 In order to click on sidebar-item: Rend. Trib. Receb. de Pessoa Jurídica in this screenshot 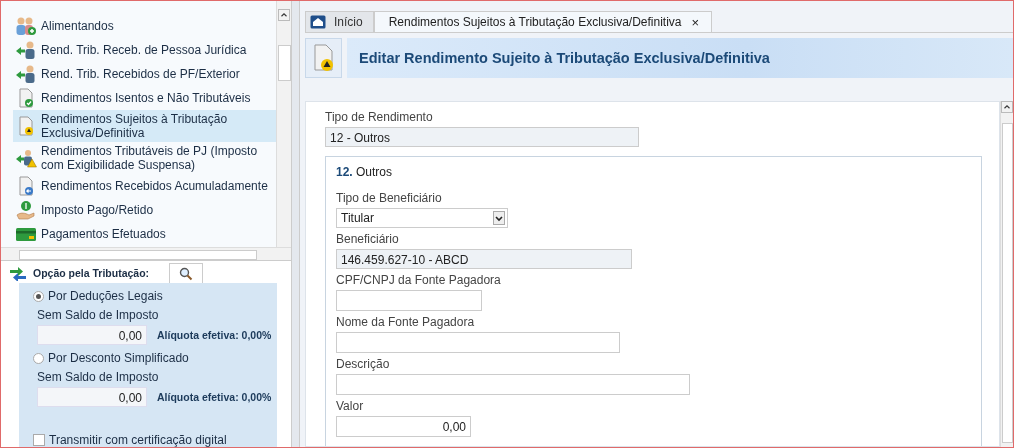, I will do `click(144, 50)`.